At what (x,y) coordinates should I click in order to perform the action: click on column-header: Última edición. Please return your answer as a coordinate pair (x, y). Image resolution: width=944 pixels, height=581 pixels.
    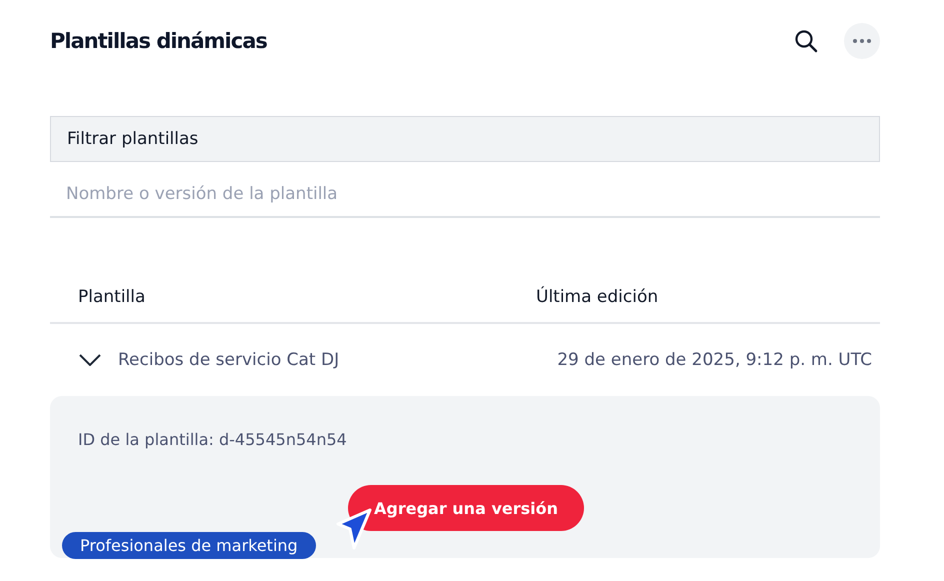
    Looking at the image, I should click on (597, 297).